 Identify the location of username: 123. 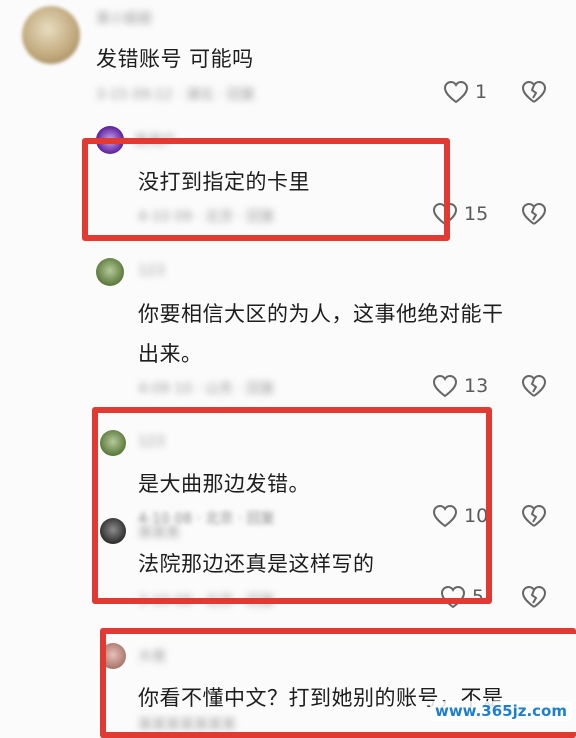
(151, 271).